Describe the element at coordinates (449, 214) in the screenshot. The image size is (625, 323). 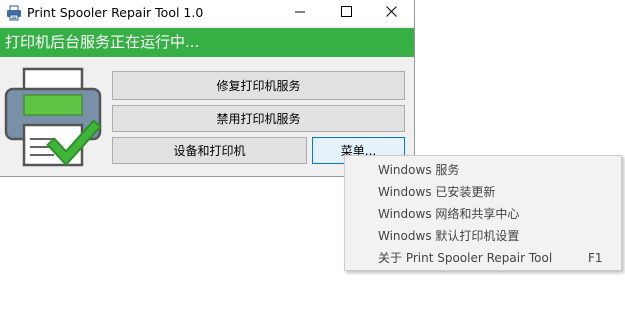
I see `menu-item-label: Windows 网络和共享中心` at that location.